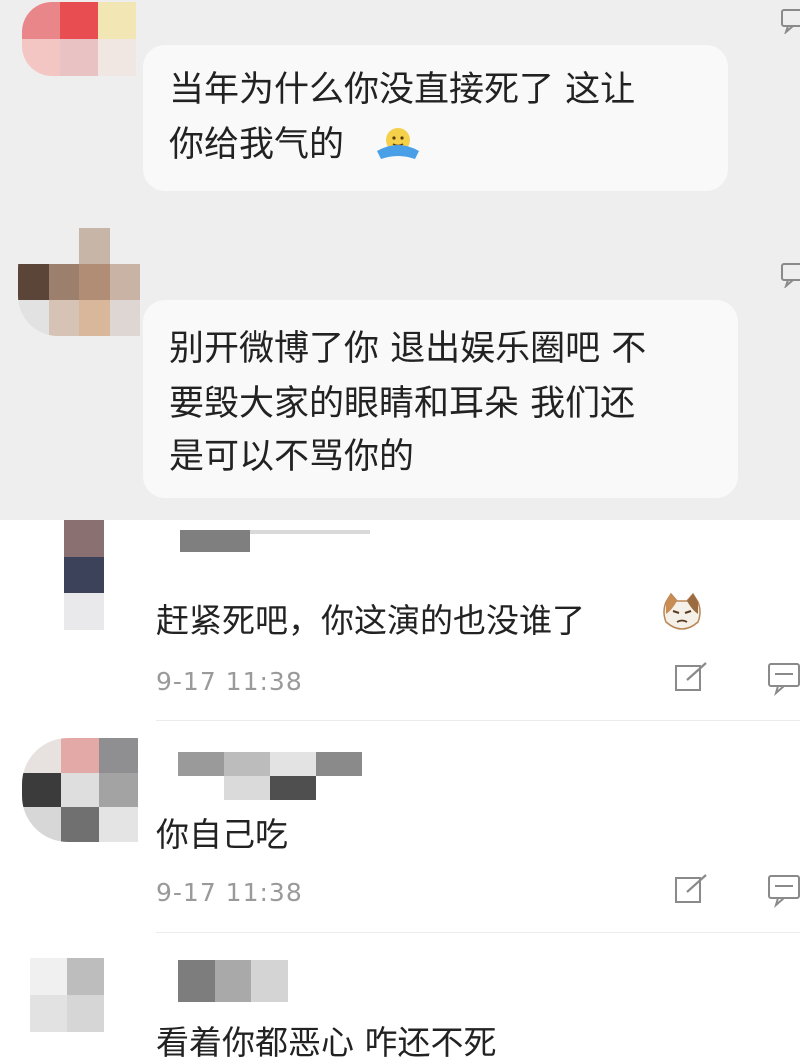 The height and width of the screenshot is (1064, 800). I want to click on message-line: 要毁大家的眼睛和耳朵 我们还, so click(402, 404).